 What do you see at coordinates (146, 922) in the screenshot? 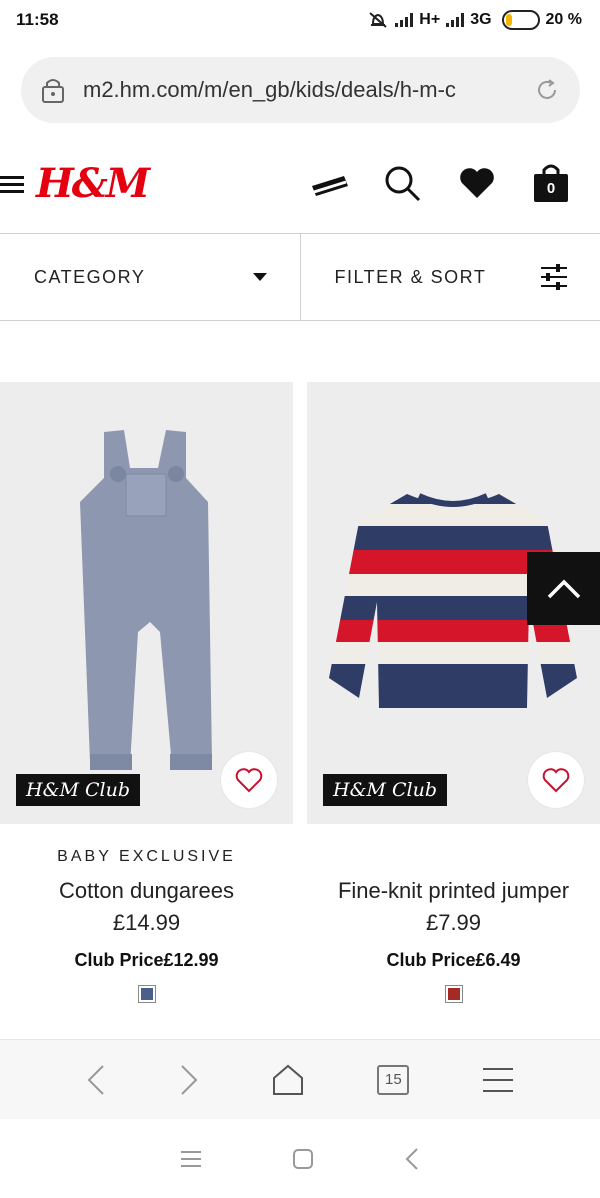
I see `product-price: £14.99` at bounding box center [146, 922].